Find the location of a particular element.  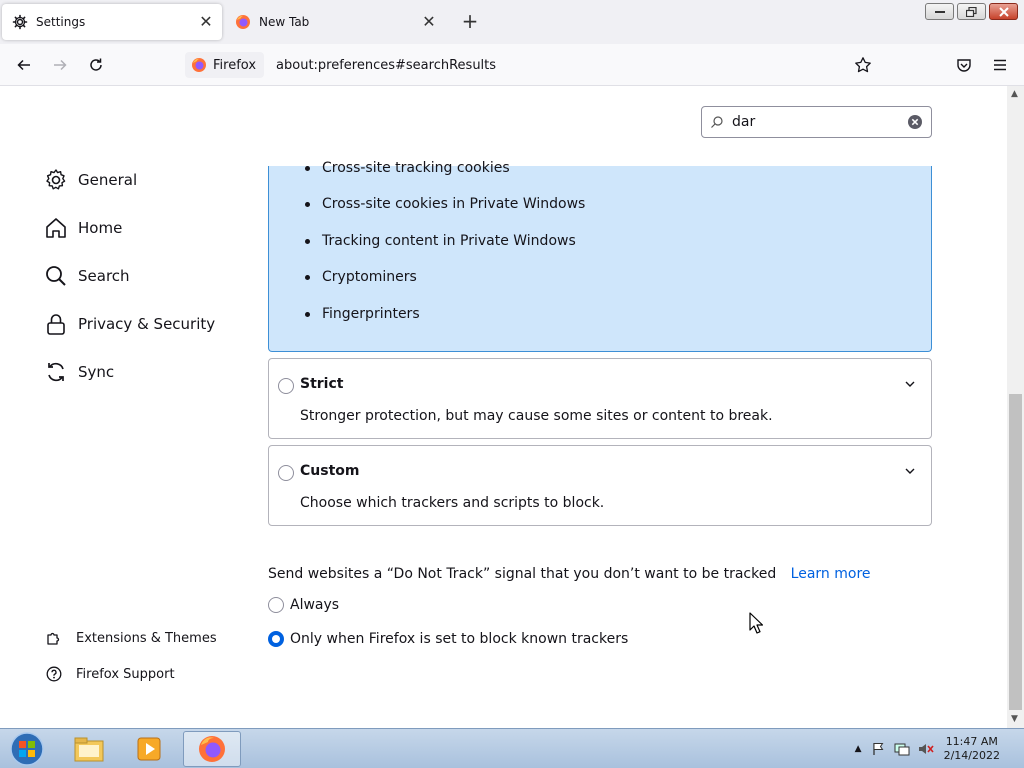

learn-more-link: Learn more is located at coordinates (831, 574).